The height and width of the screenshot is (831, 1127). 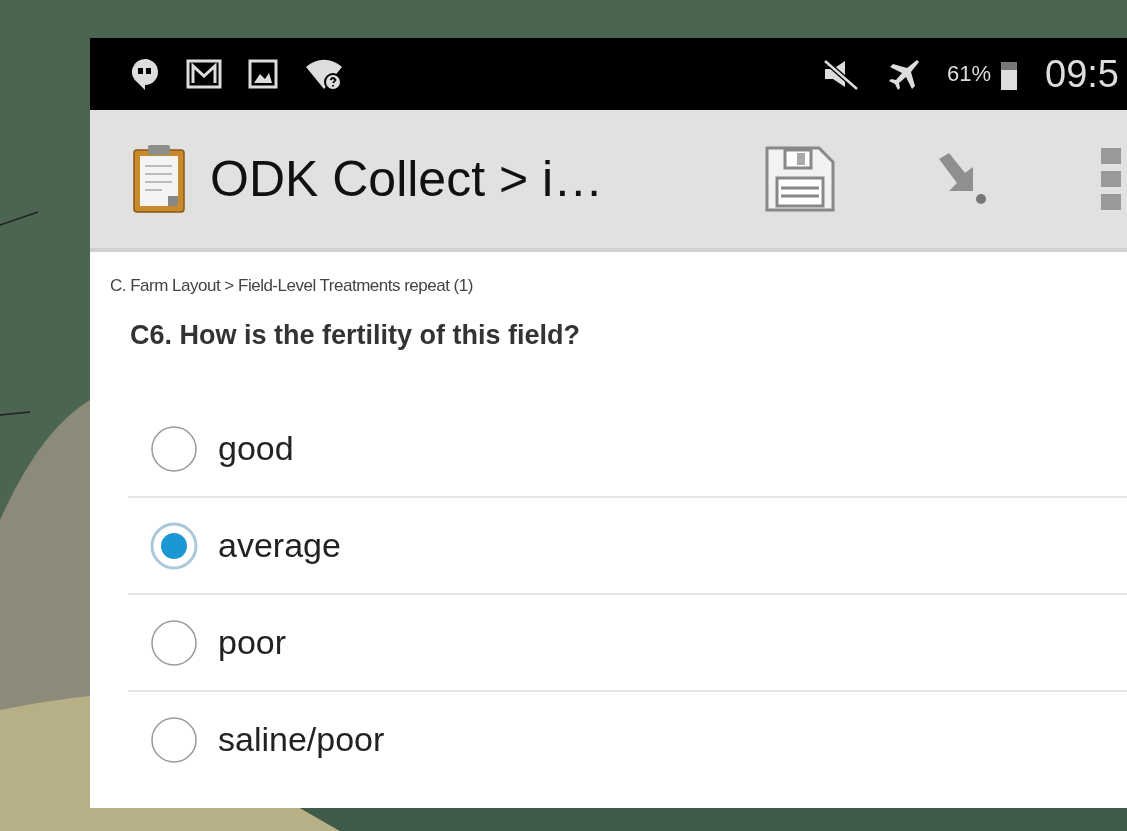 I want to click on clock: 09:5, so click(x=1082, y=74).